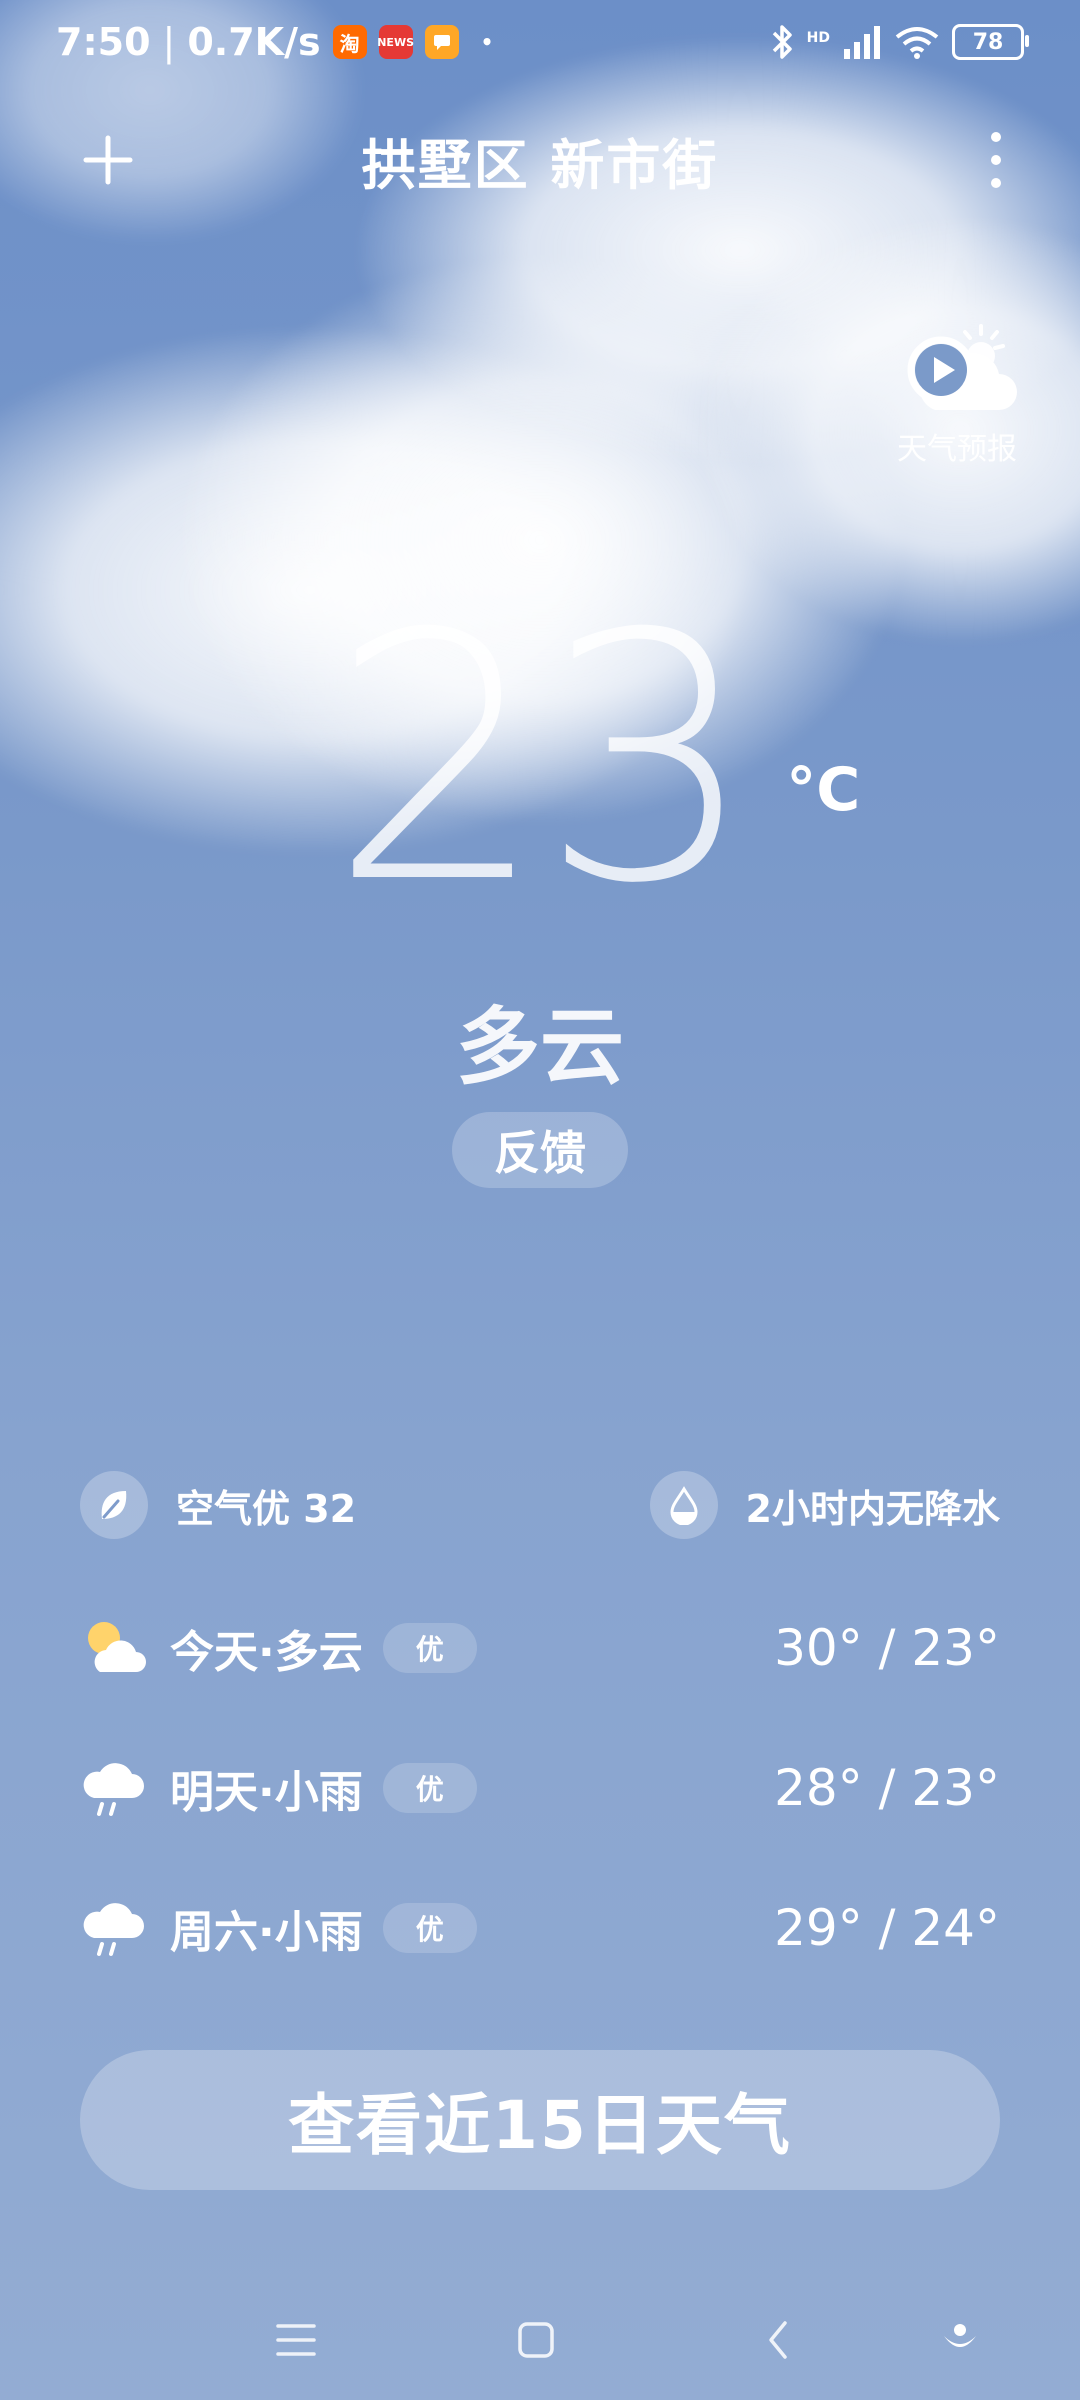  What do you see at coordinates (540, 1928) in the screenshot?
I see `daily-forecast-row: 周六·小雨 优 29° / 24°` at bounding box center [540, 1928].